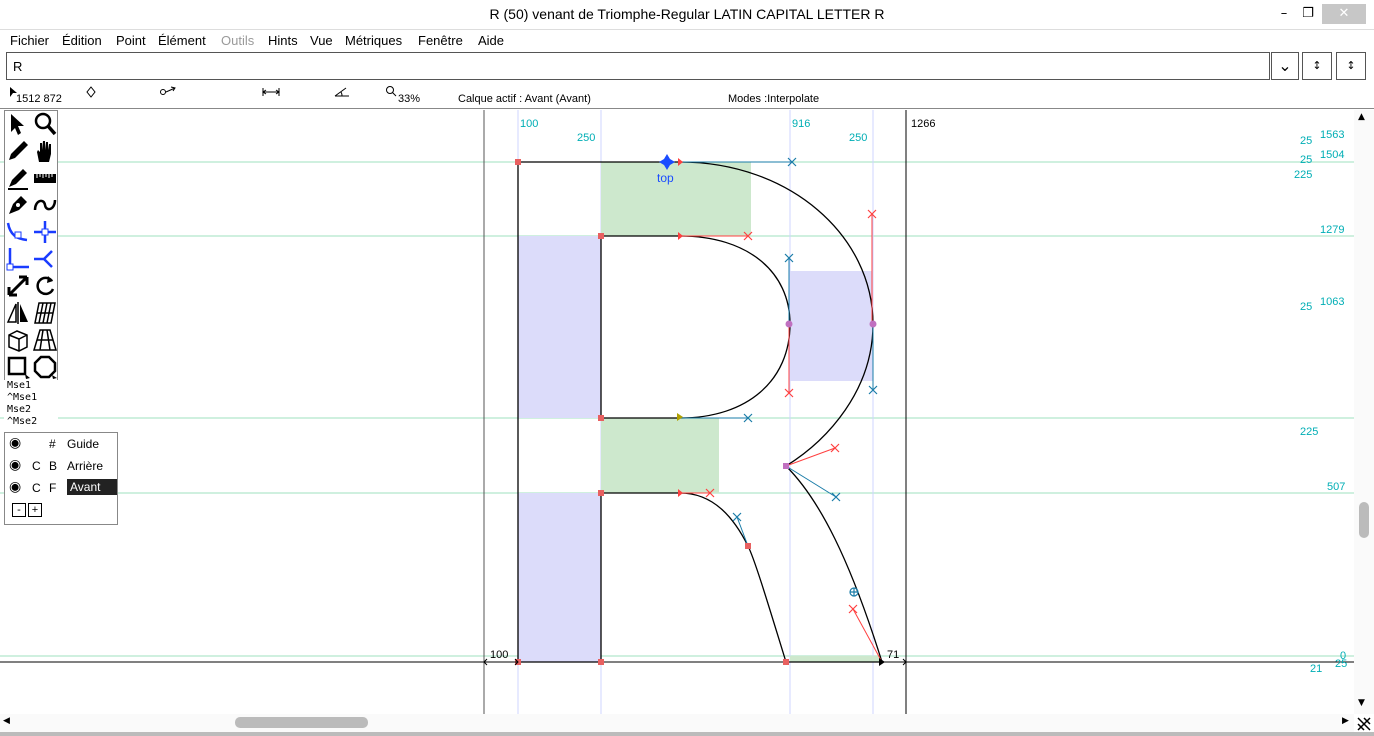  I want to click on perspective-icon, so click(45, 340).